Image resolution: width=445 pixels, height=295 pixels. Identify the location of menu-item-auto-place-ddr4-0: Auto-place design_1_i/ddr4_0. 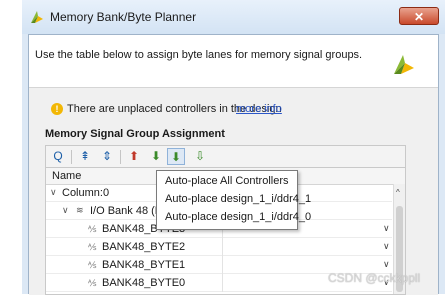
(238, 217).